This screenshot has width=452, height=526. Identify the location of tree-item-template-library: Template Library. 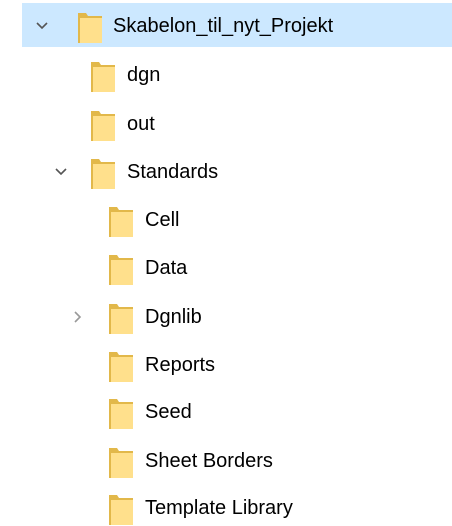
(226, 500).